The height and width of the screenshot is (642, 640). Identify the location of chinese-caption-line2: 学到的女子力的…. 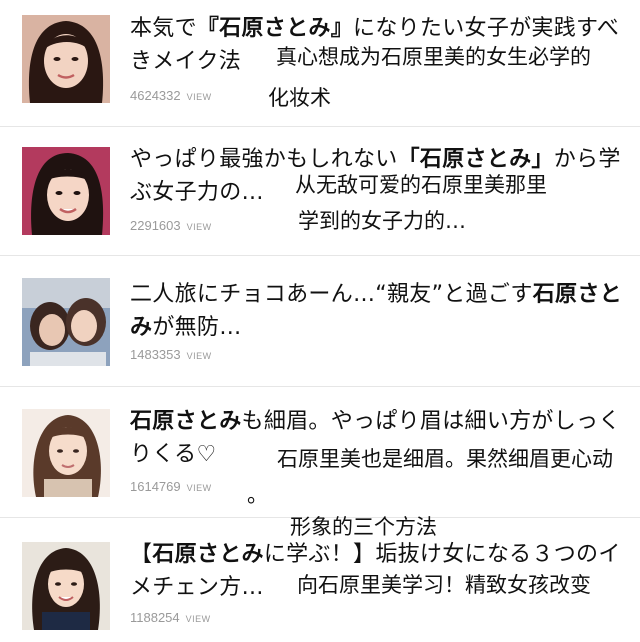
(382, 221).